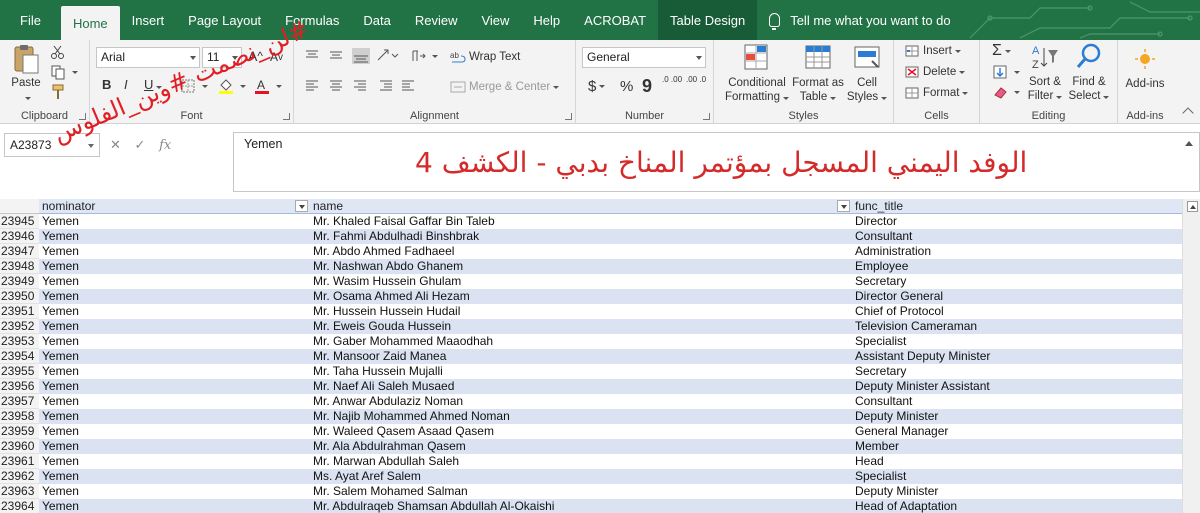 This screenshot has width=1200, height=513. What do you see at coordinates (581, 446) in the screenshot?
I see `name-cell: Mr. Ala Abdulrahman Qasem` at bounding box center [581, 446].